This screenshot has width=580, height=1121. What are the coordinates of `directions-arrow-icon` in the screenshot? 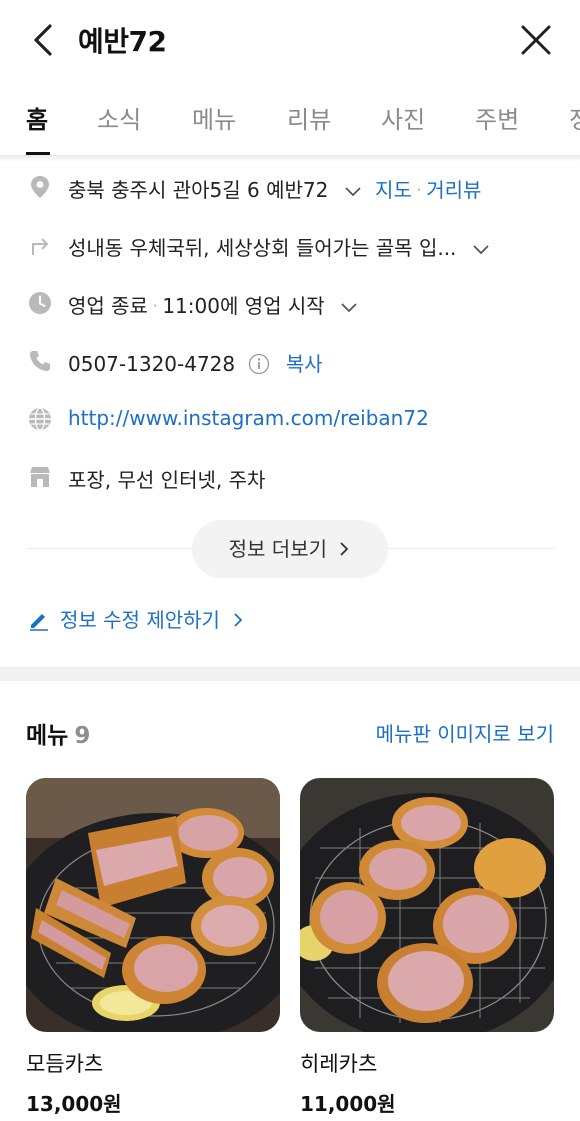 It's located at (40, 245).